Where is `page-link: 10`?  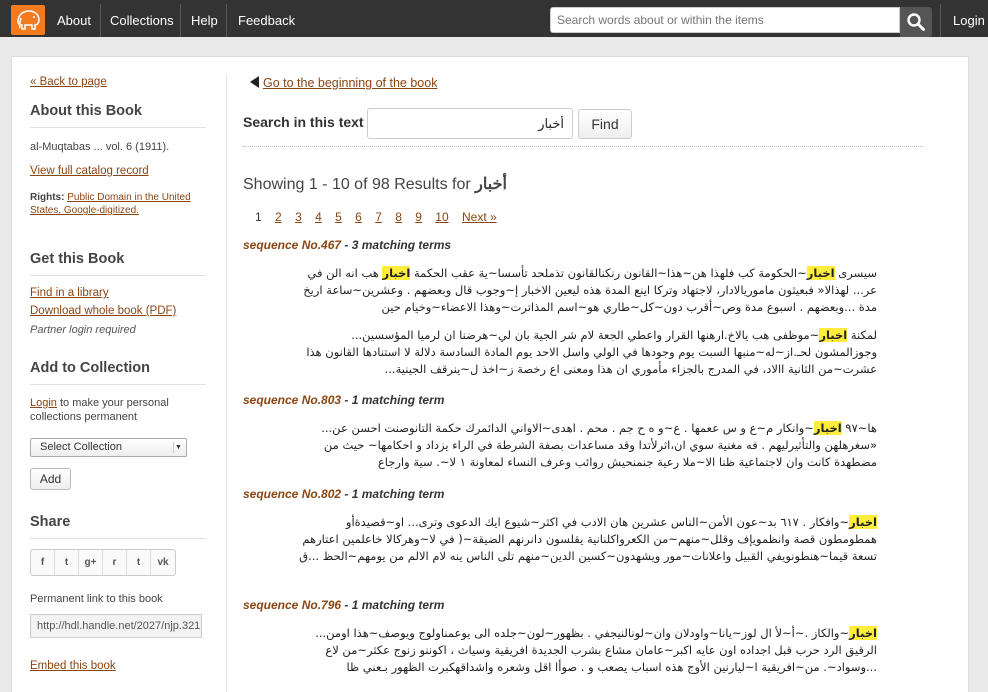 page-link: 10 is located at coordinates (441, 217).